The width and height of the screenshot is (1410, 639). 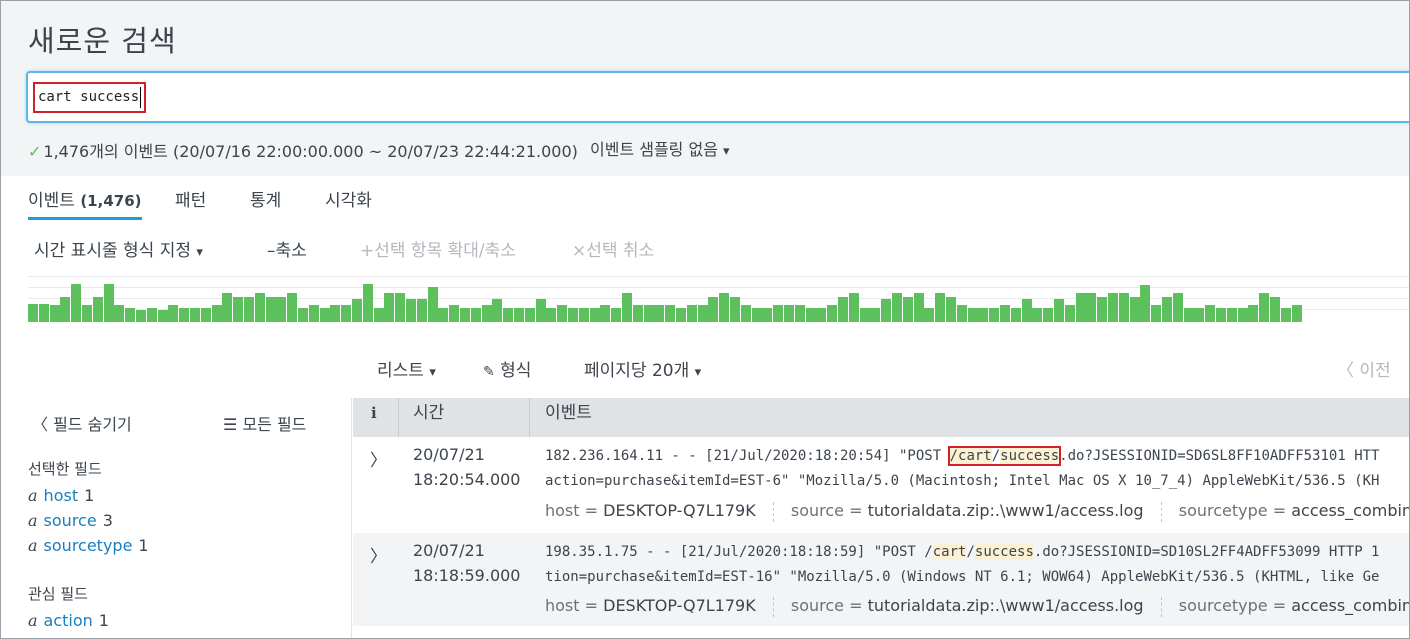 What do you see at coordinates (88, 97) in the screenshot?
I see `search-query-text: cart success` at bounding box center [88, 97].